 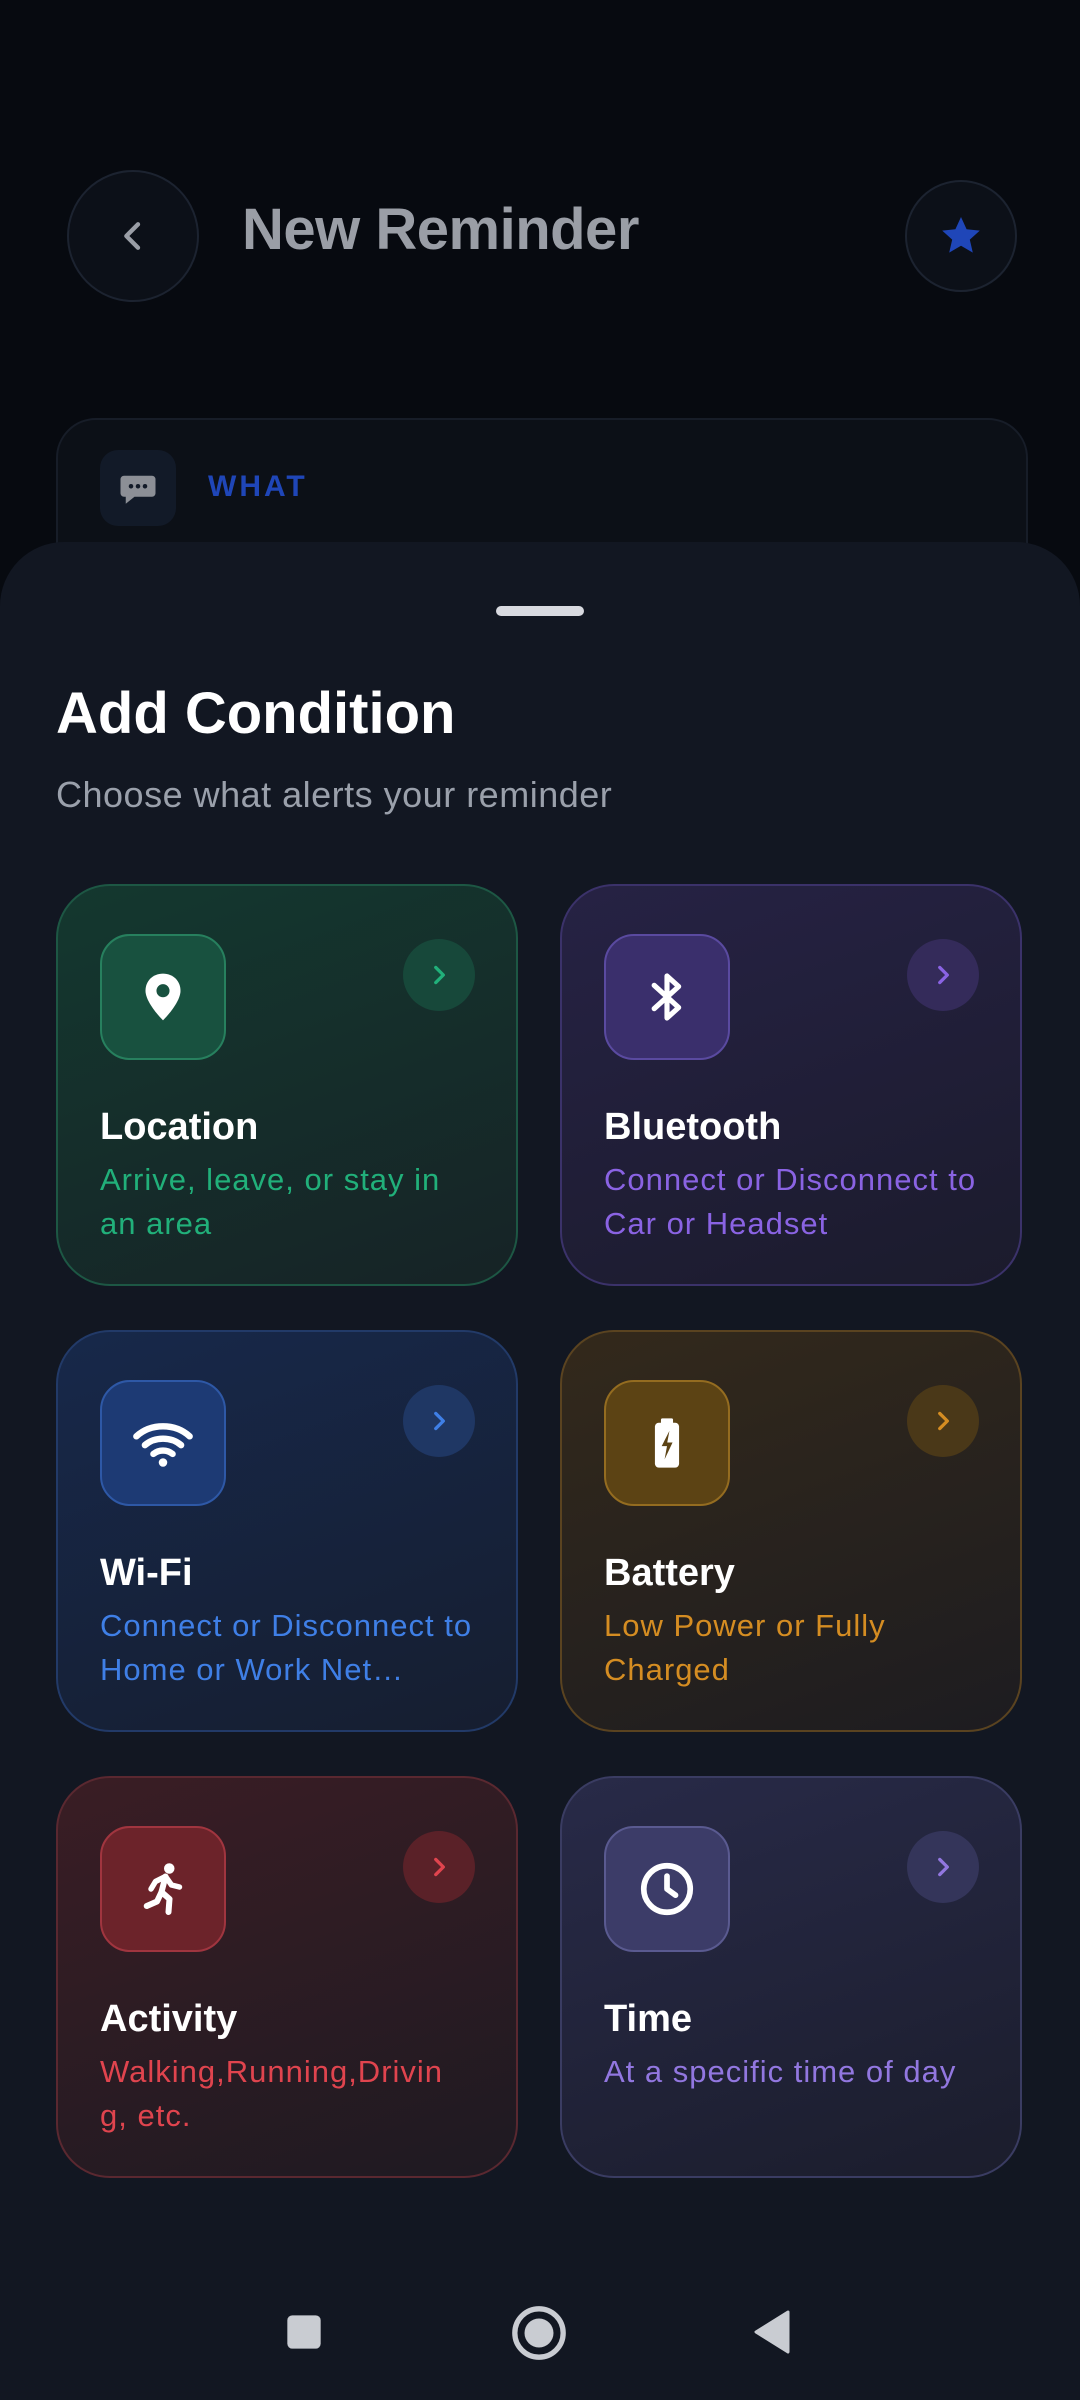 I want to click on condition-card-activity: Activity Walking,Running,Drivin g, etc., so click(x=287, y=1977).